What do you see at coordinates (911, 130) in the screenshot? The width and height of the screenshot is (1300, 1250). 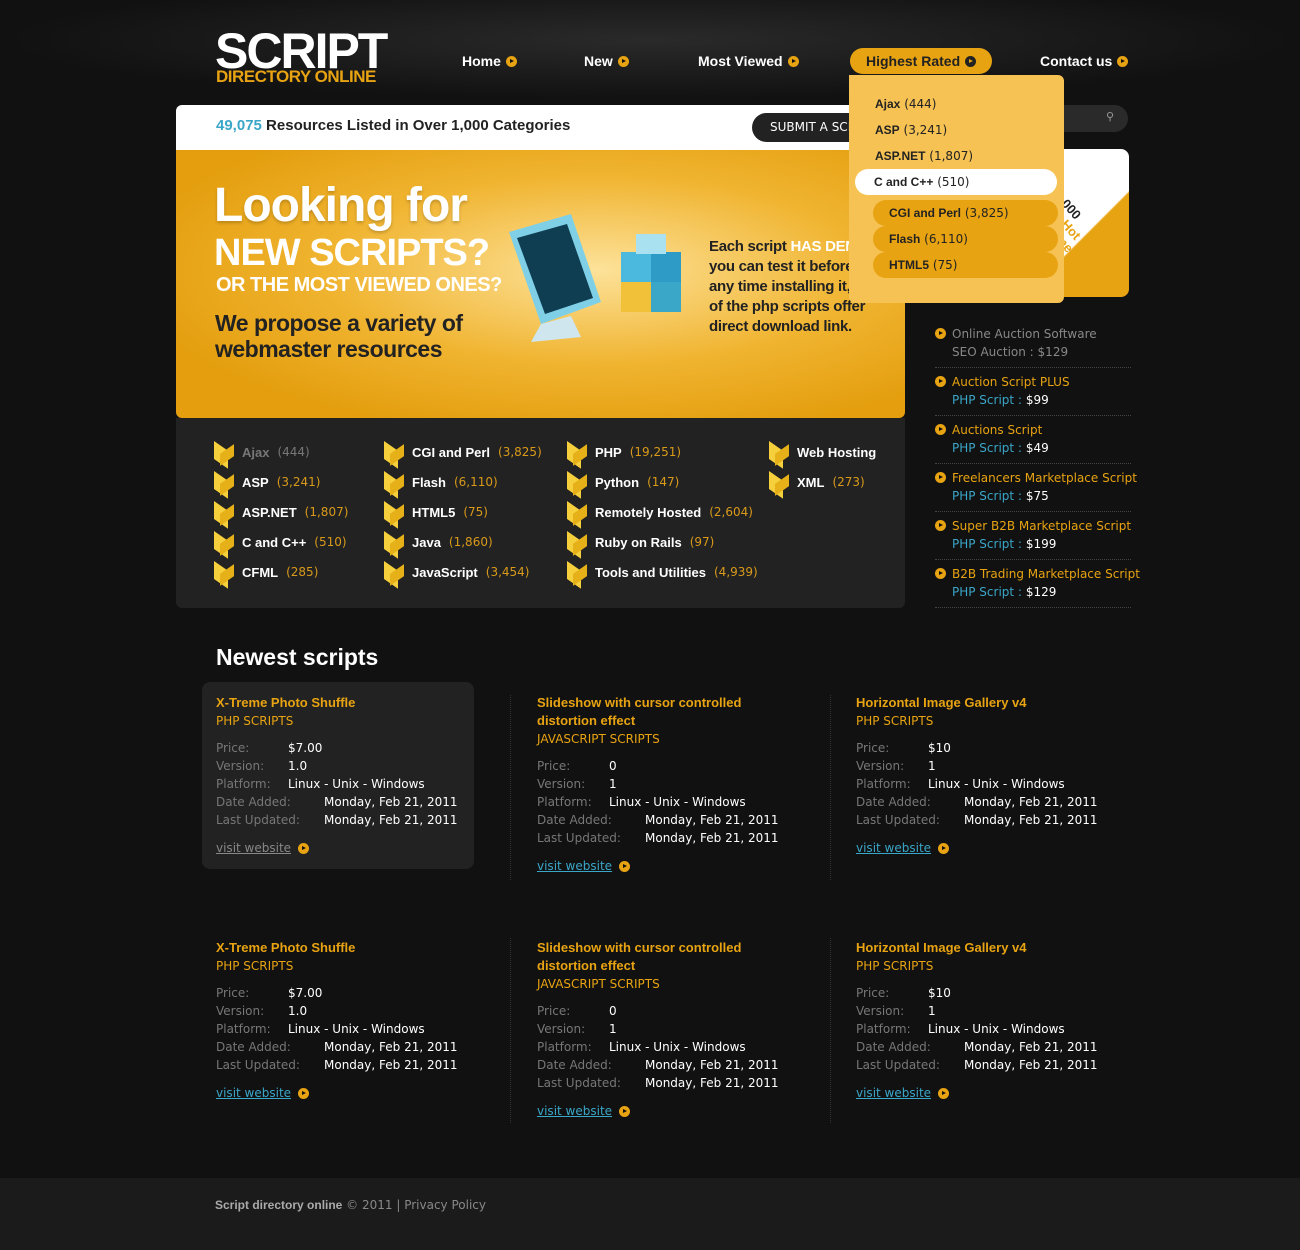 I see `dropdown-item: ASP (3,241)` at bounding box center [911, 130].